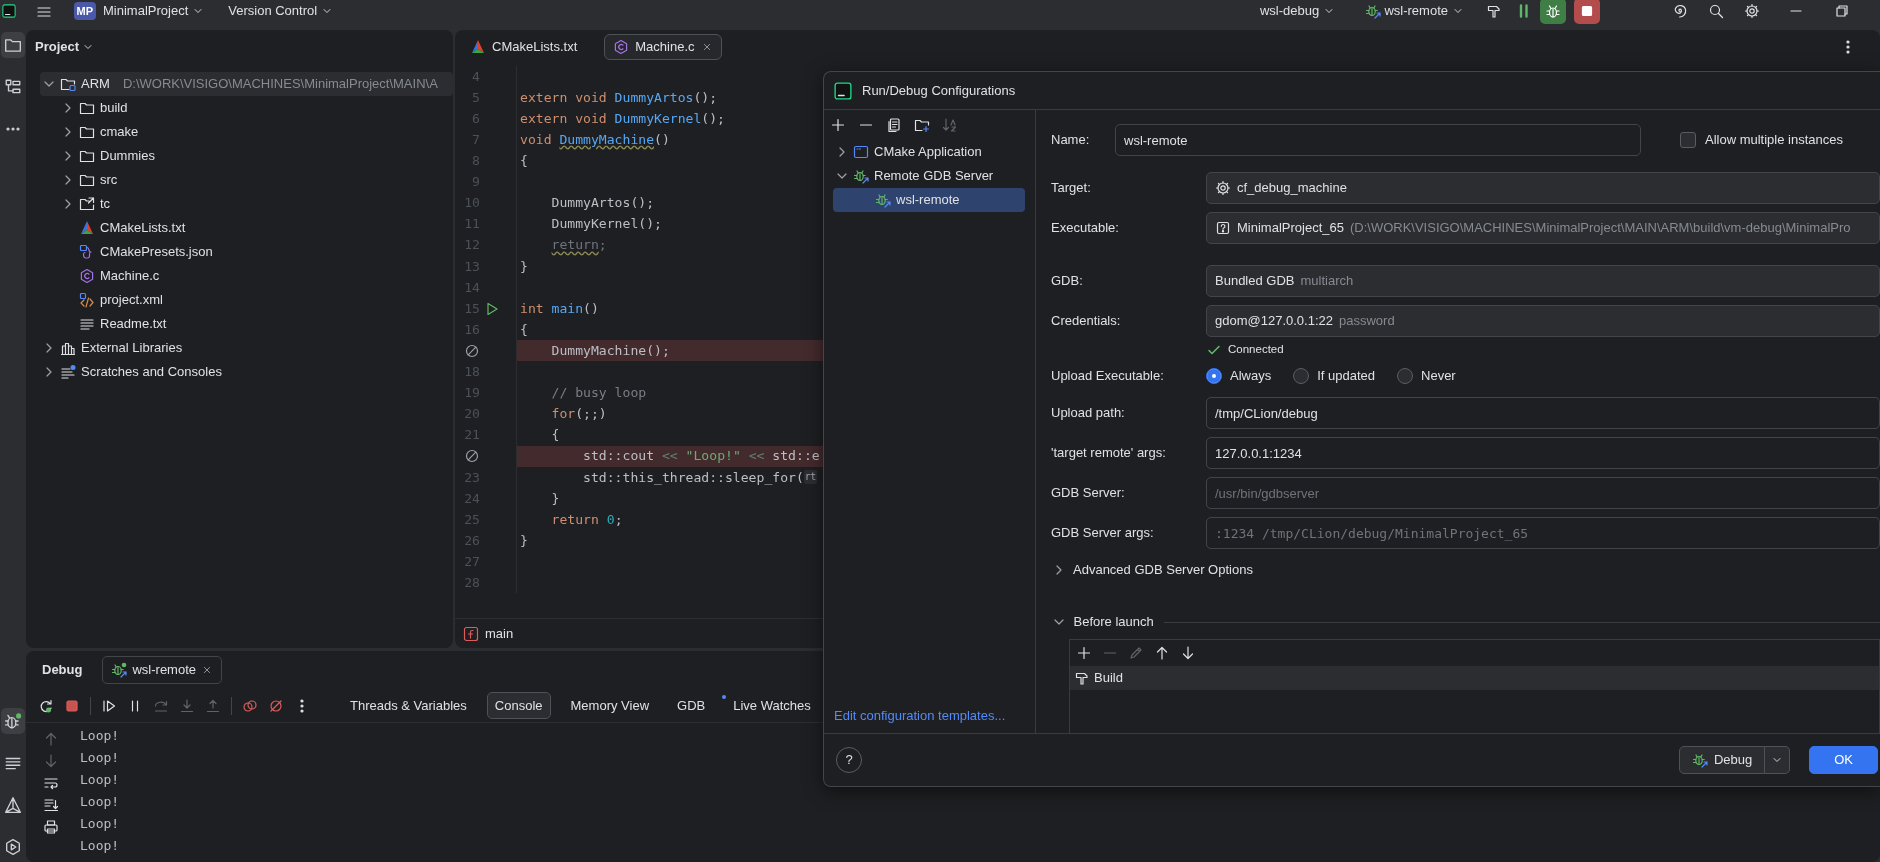 The image size is (1880, 862). I want to click on expander: Advanced GDB Server Options, so click(1465, 570).